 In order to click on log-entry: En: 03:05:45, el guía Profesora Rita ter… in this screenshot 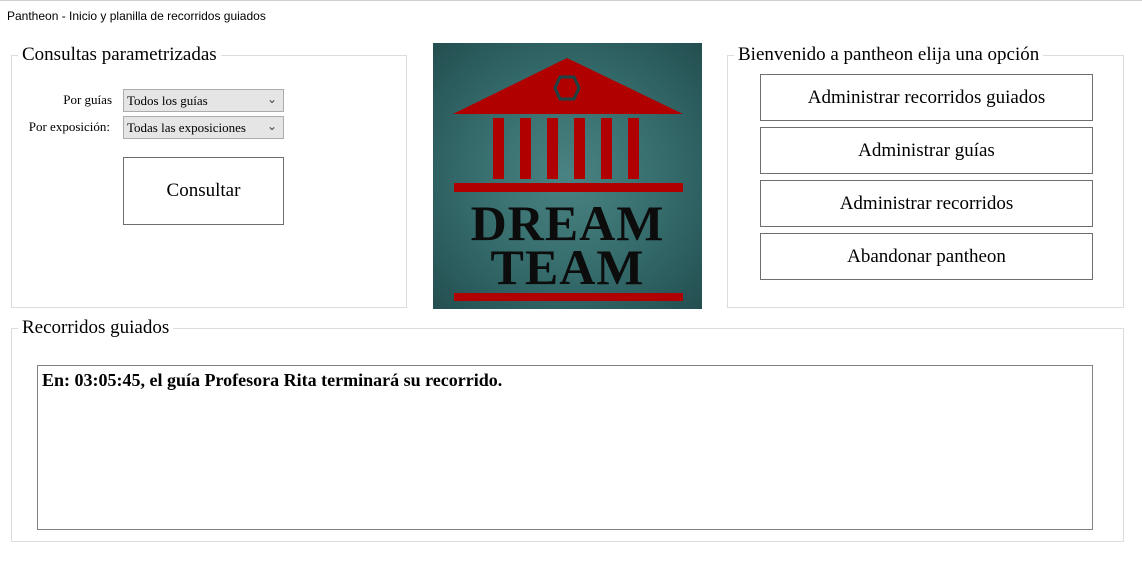, I will do `click(272, 380)`.